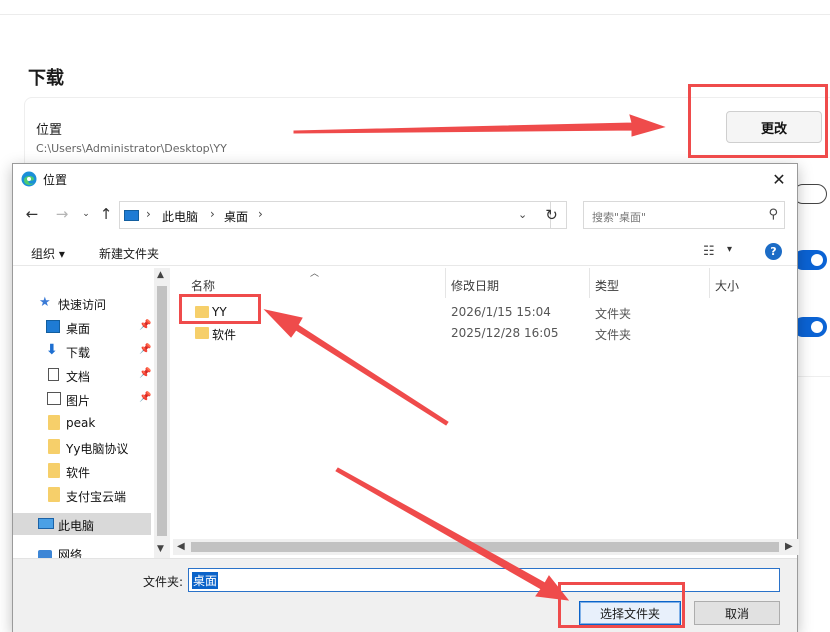 The width and height of the screenshot is (830, 632). What do you see at coordinates (684, 215) in the screenshot?
I see `search-box: 搜索"桌面" ⚲` at bounding box center [684, 215].